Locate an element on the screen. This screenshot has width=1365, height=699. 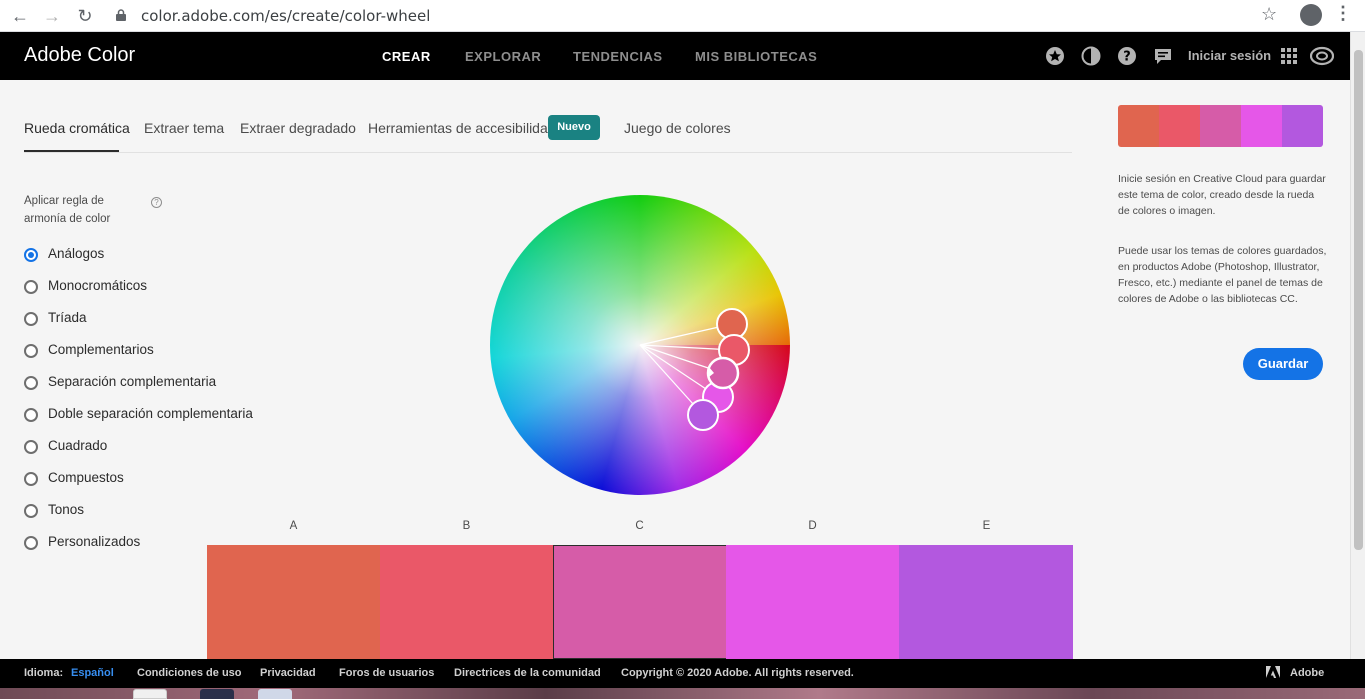
nav-explorar: EXPLORAR is located at coordinates (503, 56).